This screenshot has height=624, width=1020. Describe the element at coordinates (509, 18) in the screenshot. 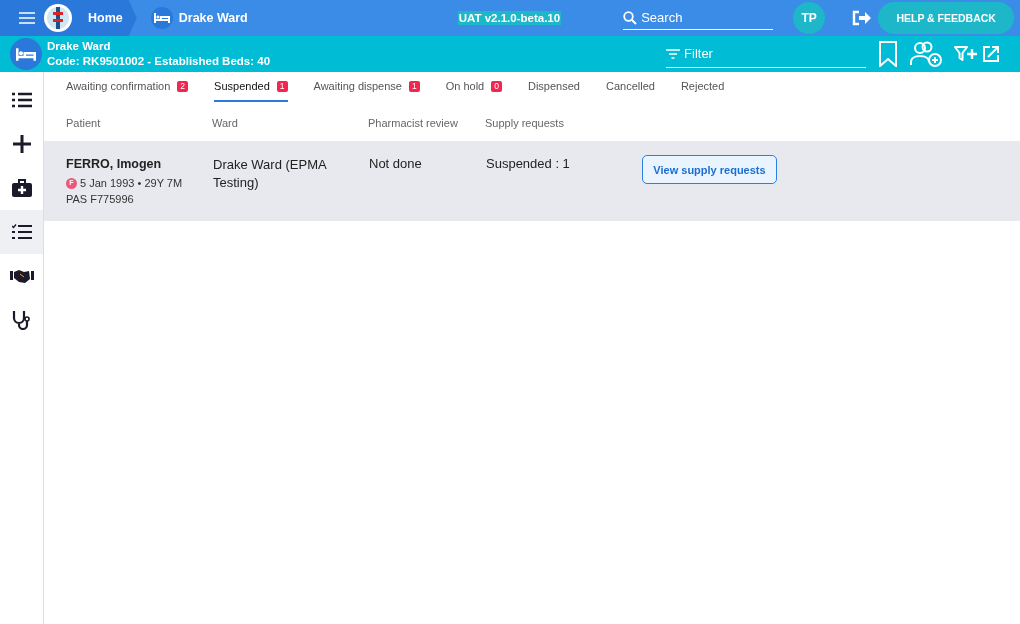

I see `environment-label: UAT v2.1.0-beta.10` at that location.